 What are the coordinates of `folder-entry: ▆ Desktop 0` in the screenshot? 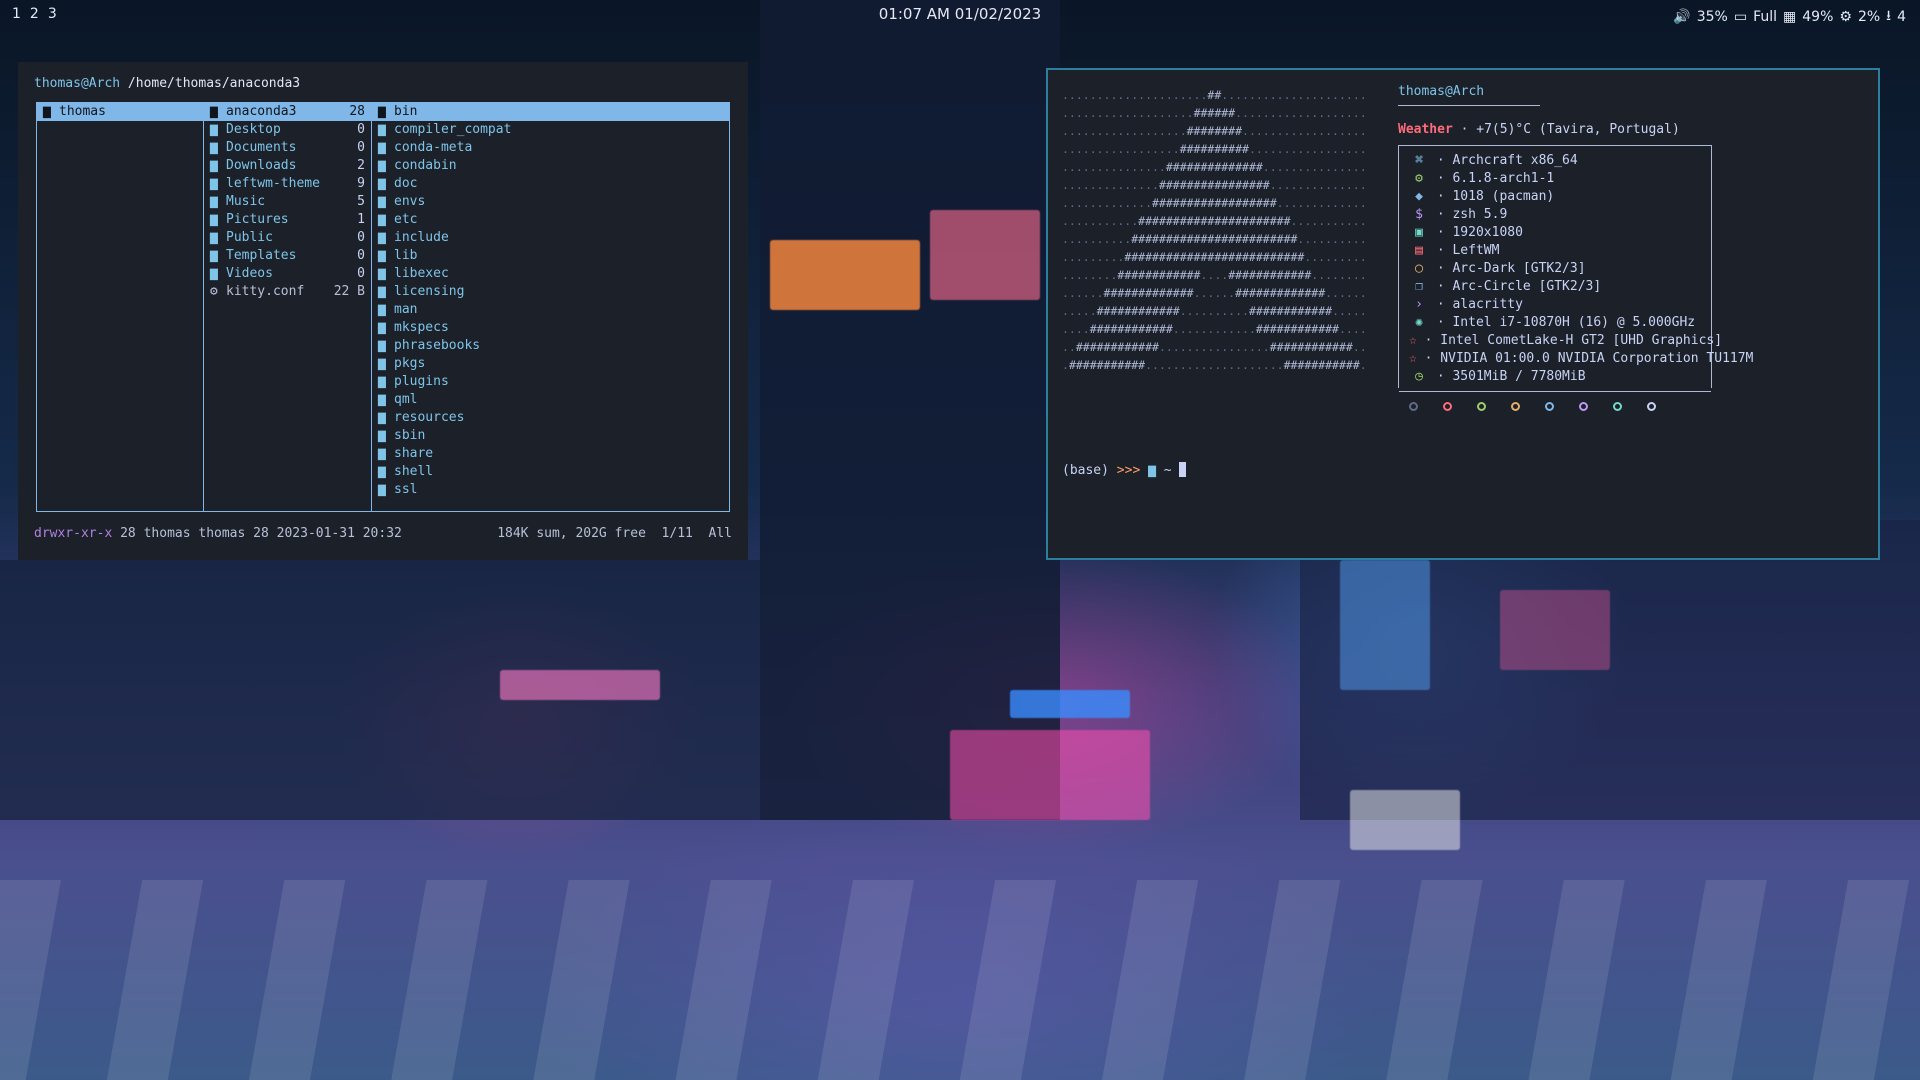 It's located at (287, 130).